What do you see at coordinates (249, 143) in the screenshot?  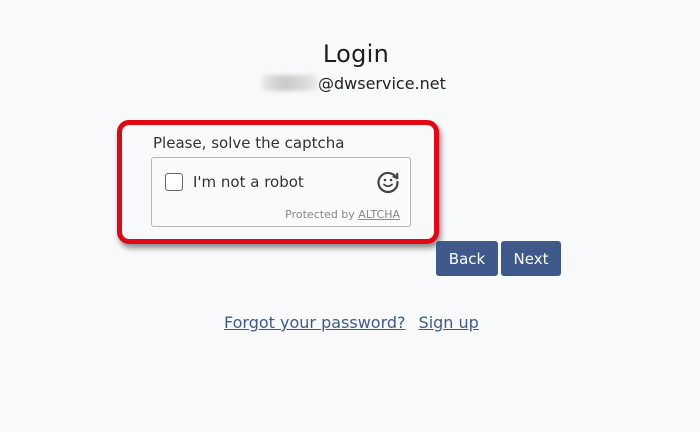 I see `captcha-prompt: Please, solve the captcha` at bounding box center [249, 143].